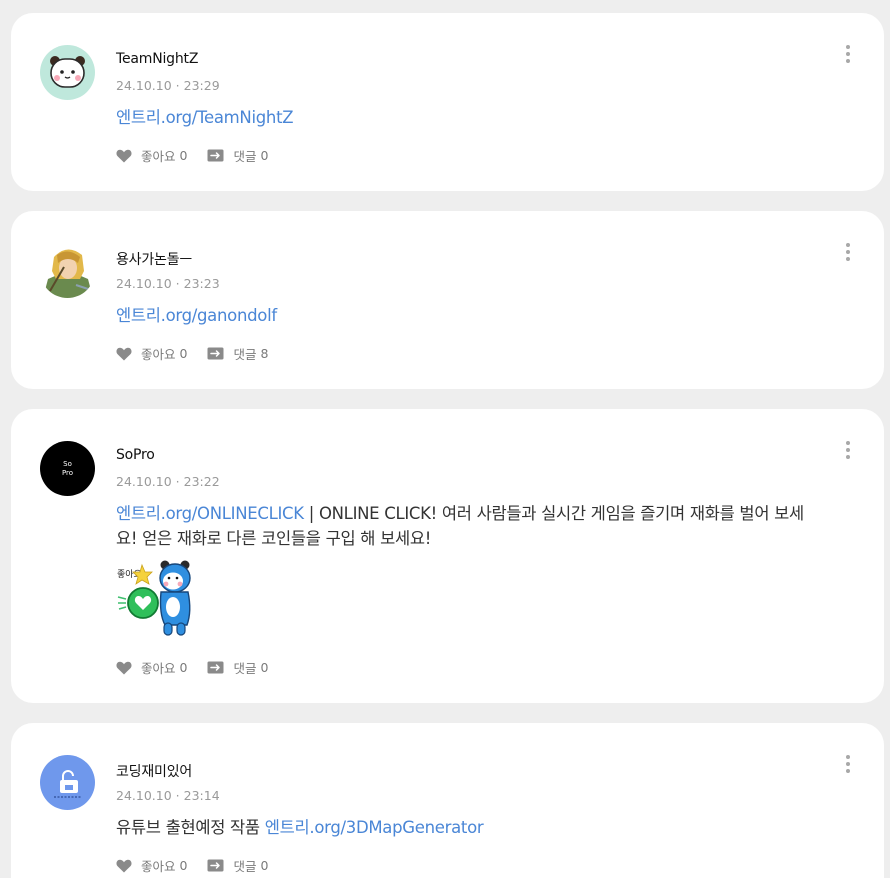  I want to click on post-time: 23:22, so click(201, 481).